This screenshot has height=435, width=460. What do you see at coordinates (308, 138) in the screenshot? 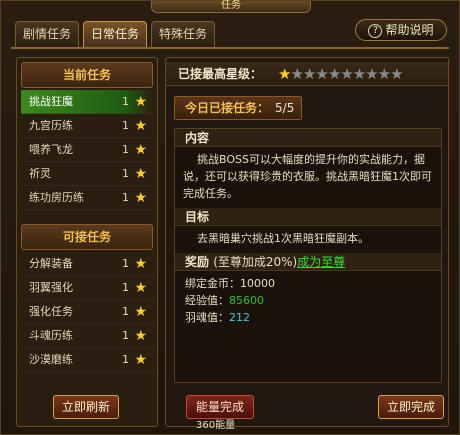
I see `content-header: 内容` at bounding box center [308, 138].